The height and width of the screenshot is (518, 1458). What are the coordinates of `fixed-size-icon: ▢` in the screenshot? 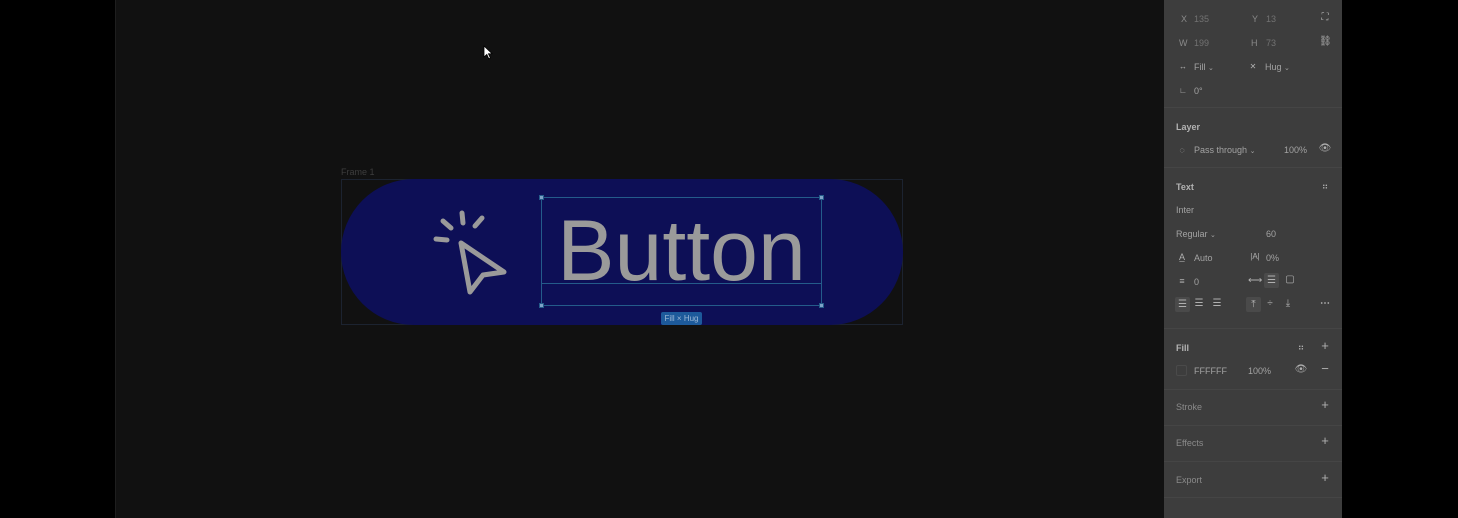 It's located at (1290, 280).